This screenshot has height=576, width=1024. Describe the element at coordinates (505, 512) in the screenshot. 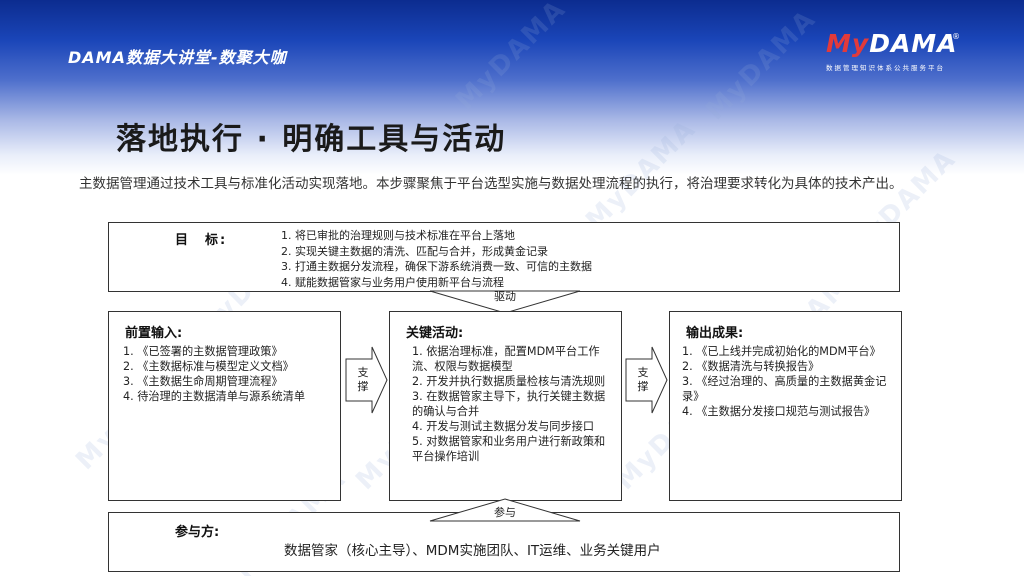

I see `participate-label: 参与` at that location.